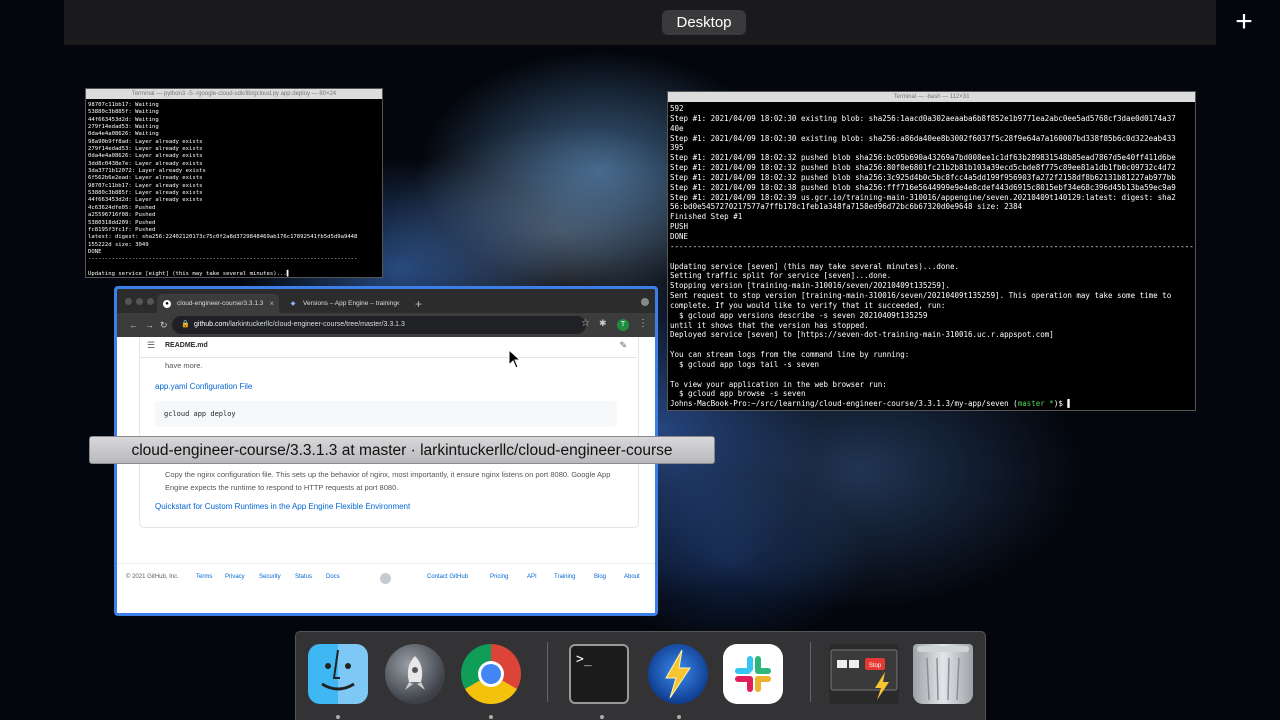 The image size is (1280, 720). I want to click on app-engine-icon: ◆, so click(293, 304).